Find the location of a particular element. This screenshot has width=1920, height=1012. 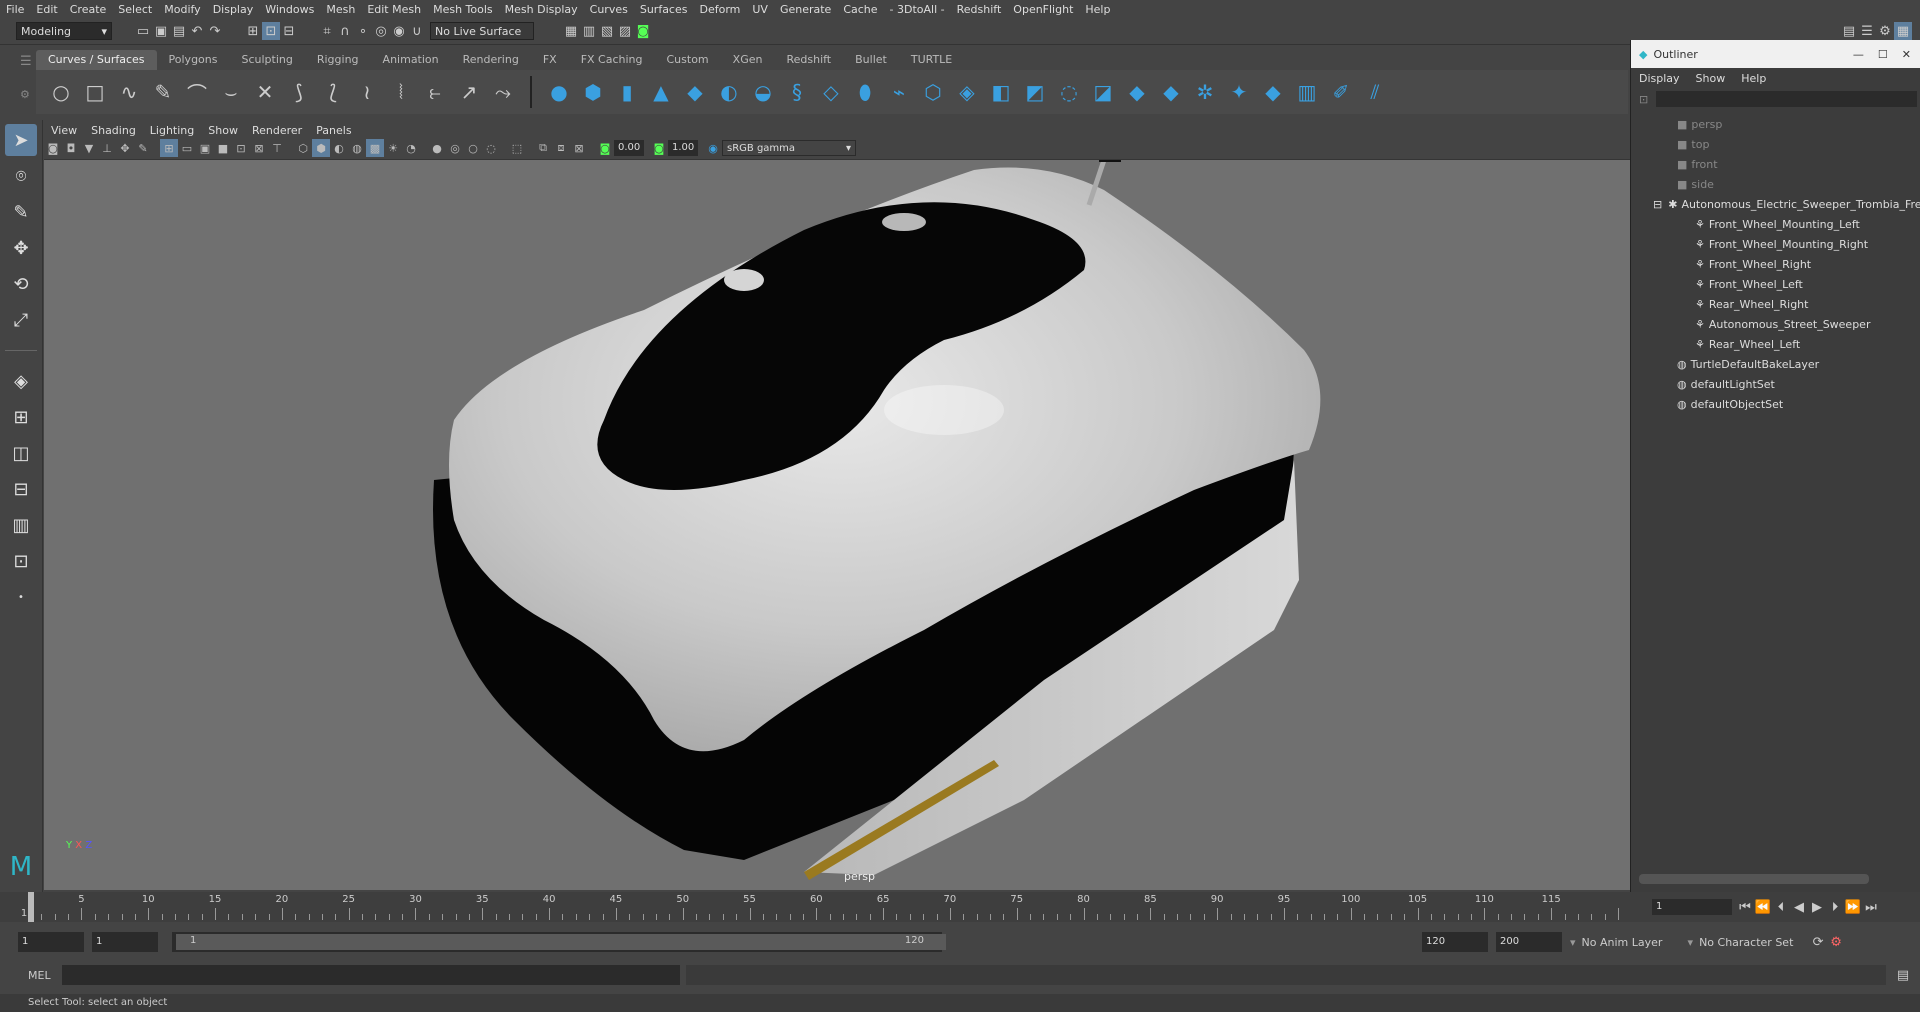

outliner-item: ⚘ Autonomous_Street_Sweeper is located at coordinates (1775, 324).